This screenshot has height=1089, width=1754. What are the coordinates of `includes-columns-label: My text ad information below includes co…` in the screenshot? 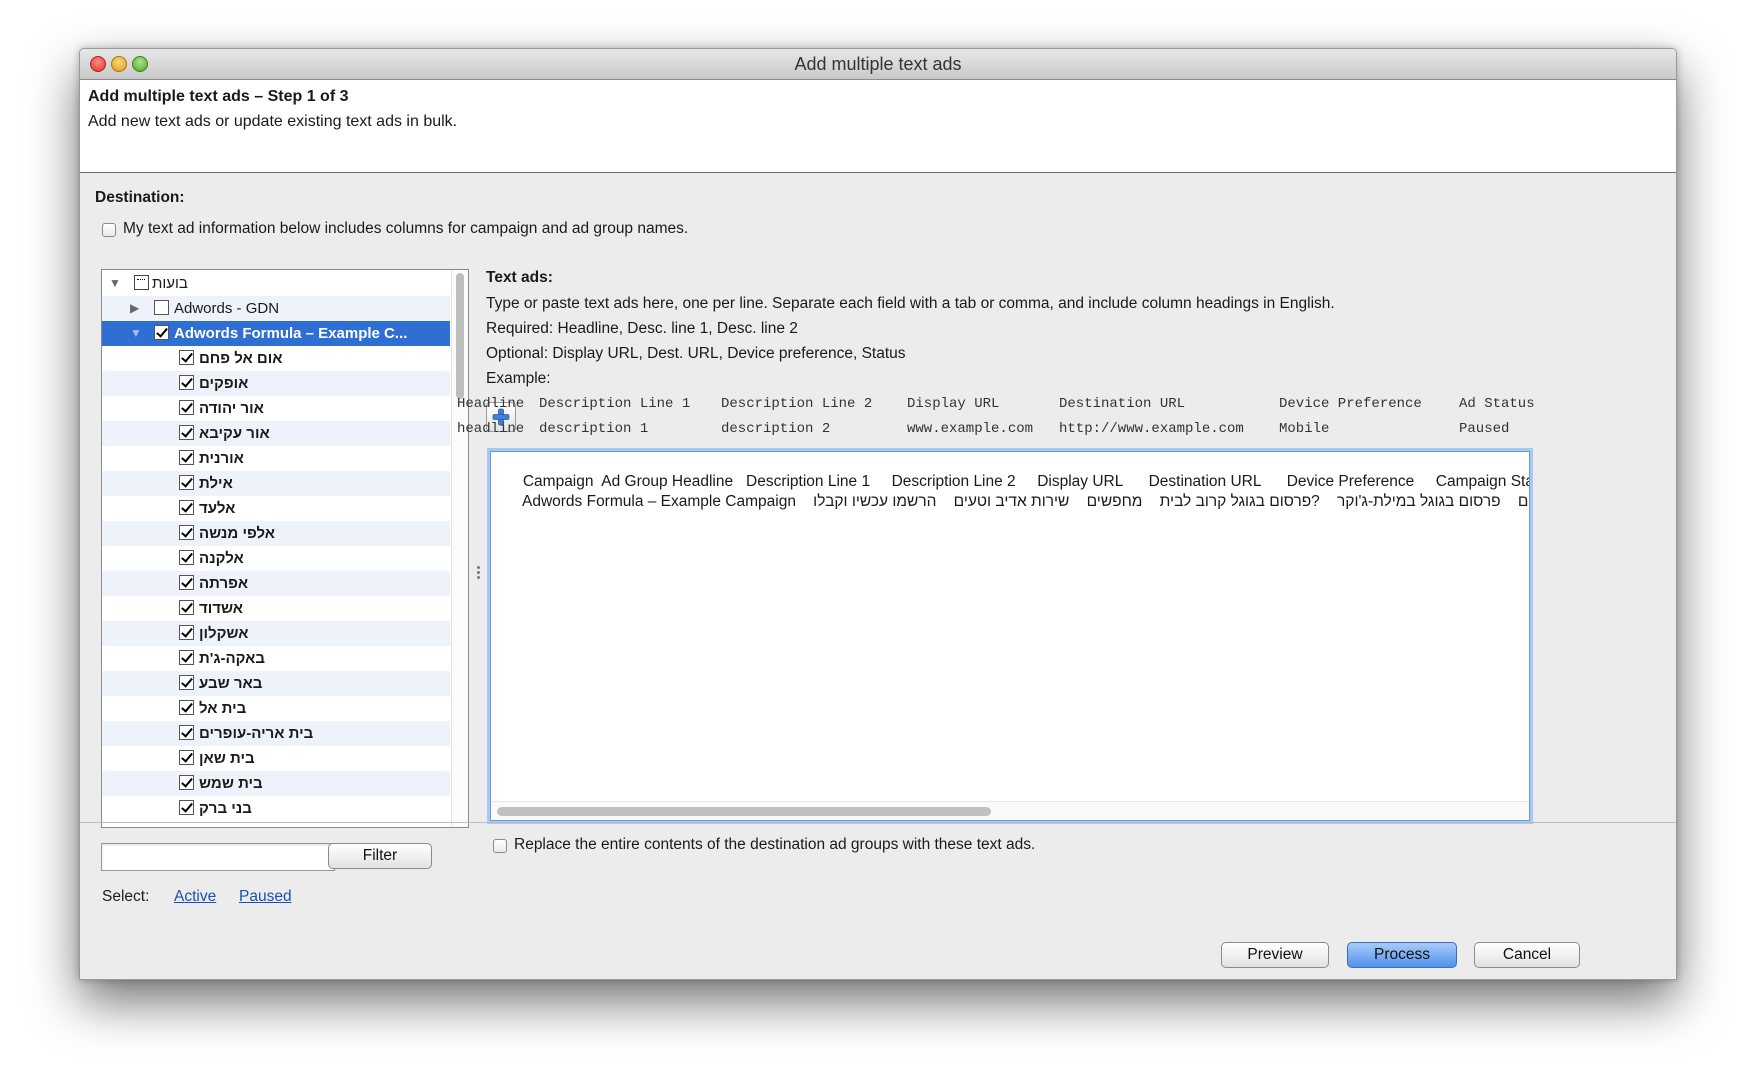 It's located at (406, 228).